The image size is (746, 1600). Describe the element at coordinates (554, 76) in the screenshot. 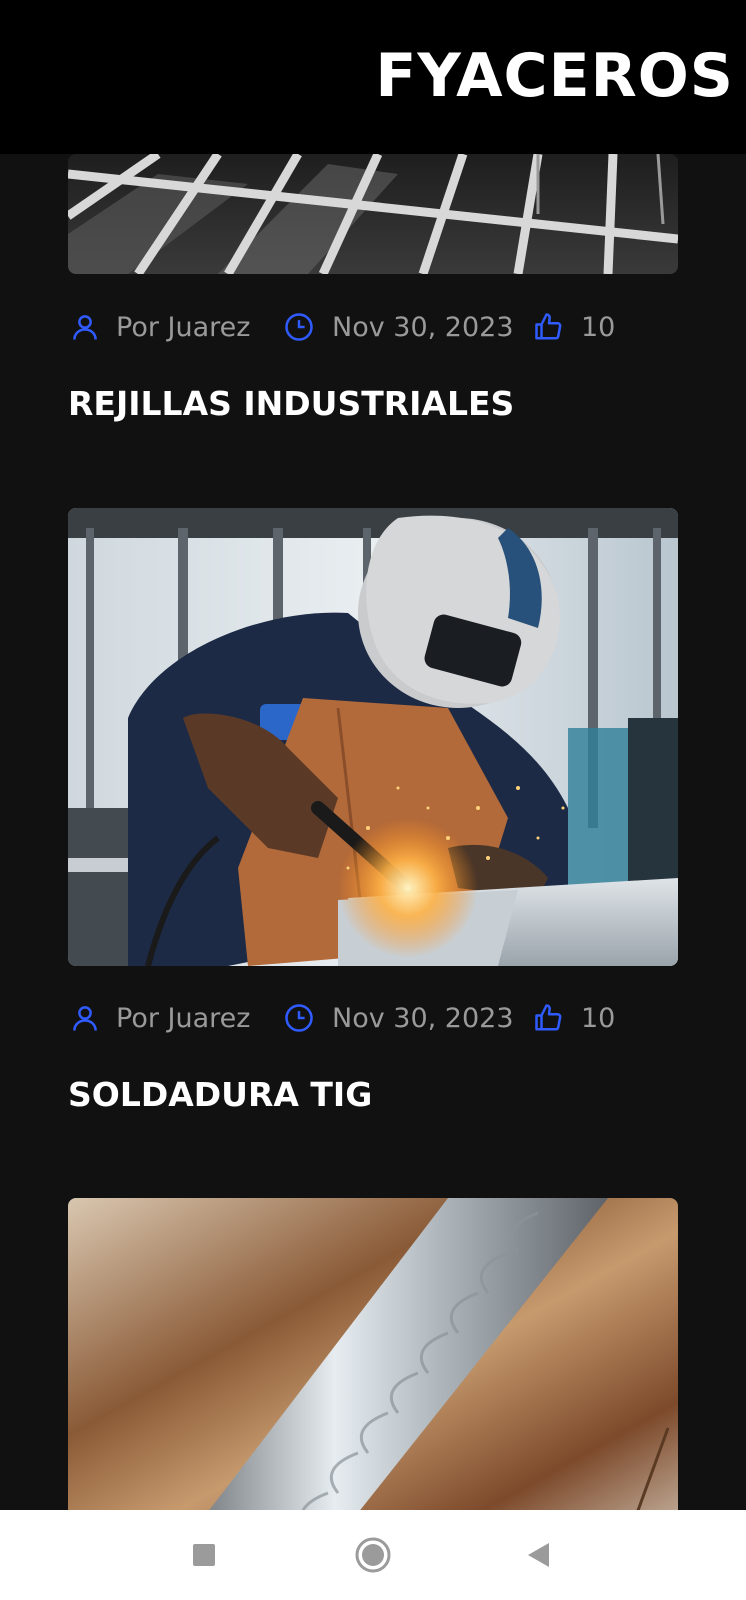

I see `brand-logo-text: FYACEROS` at that location.